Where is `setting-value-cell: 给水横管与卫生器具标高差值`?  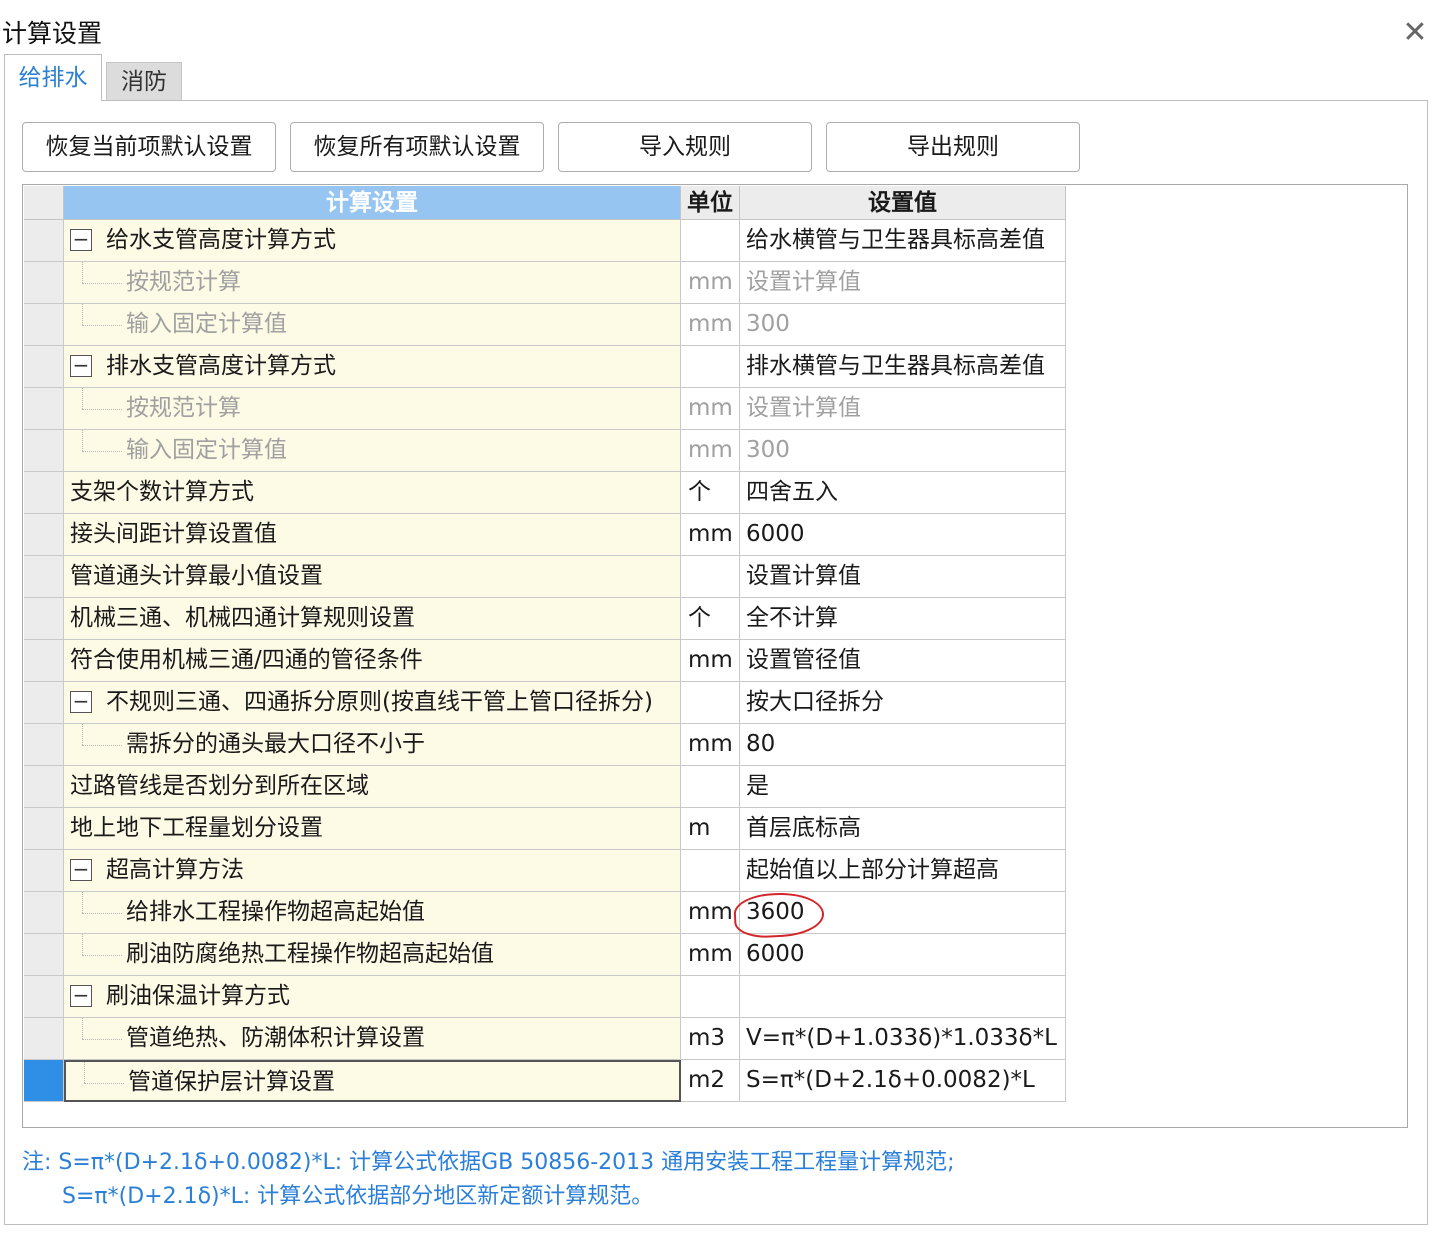 setting-value-cell: 给水横管与卫生器具标高差值 is located at coordinates (903, 241).